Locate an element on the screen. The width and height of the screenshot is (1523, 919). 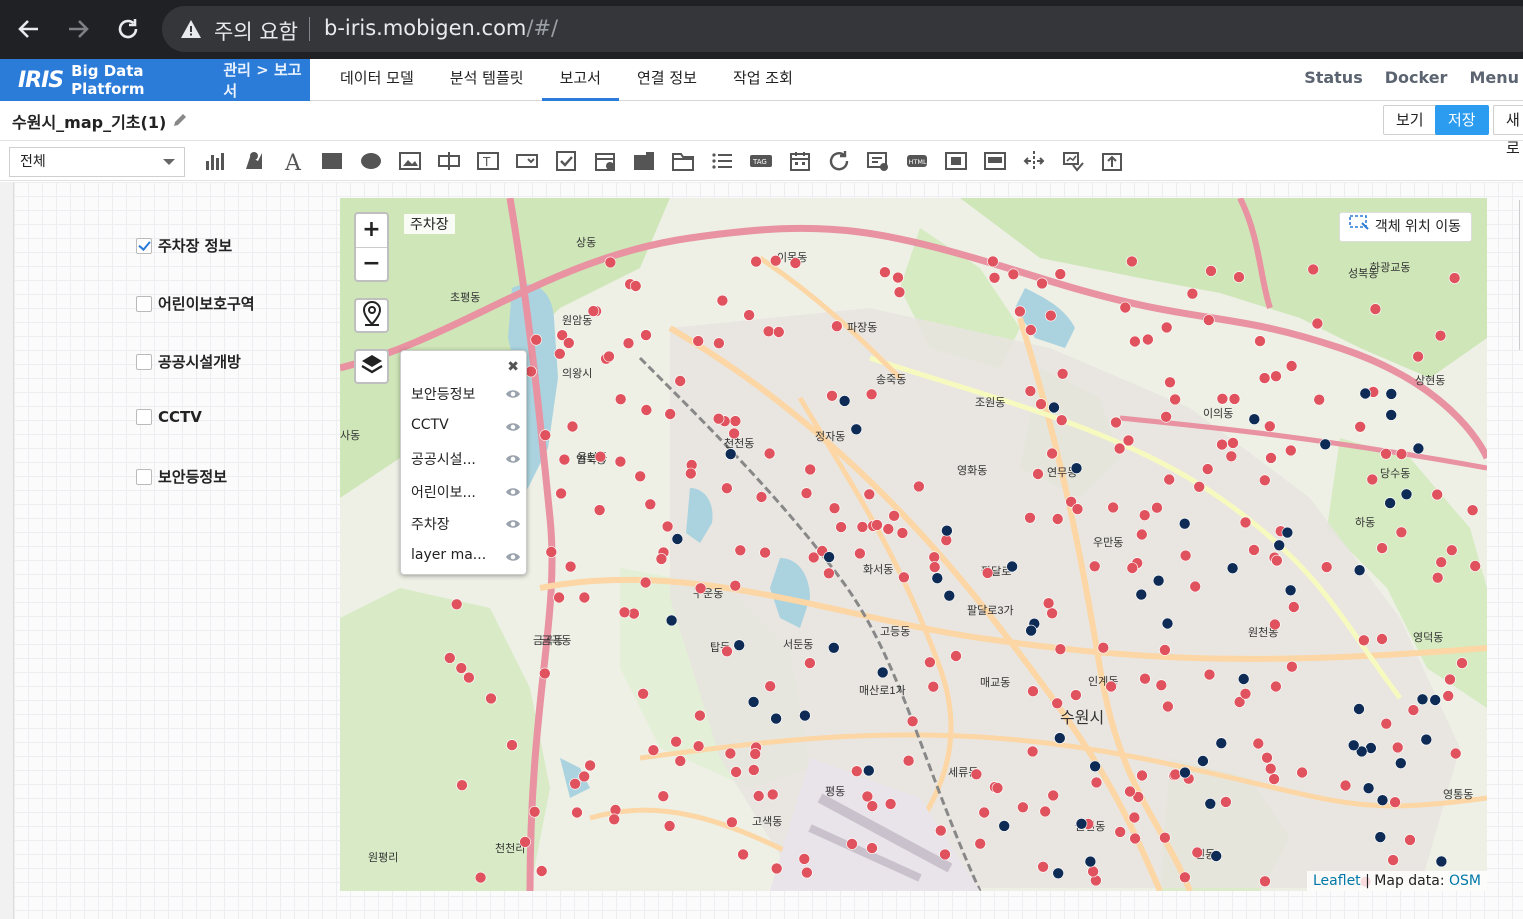
zoom-out-button: − is located at coordinates (371, 263).